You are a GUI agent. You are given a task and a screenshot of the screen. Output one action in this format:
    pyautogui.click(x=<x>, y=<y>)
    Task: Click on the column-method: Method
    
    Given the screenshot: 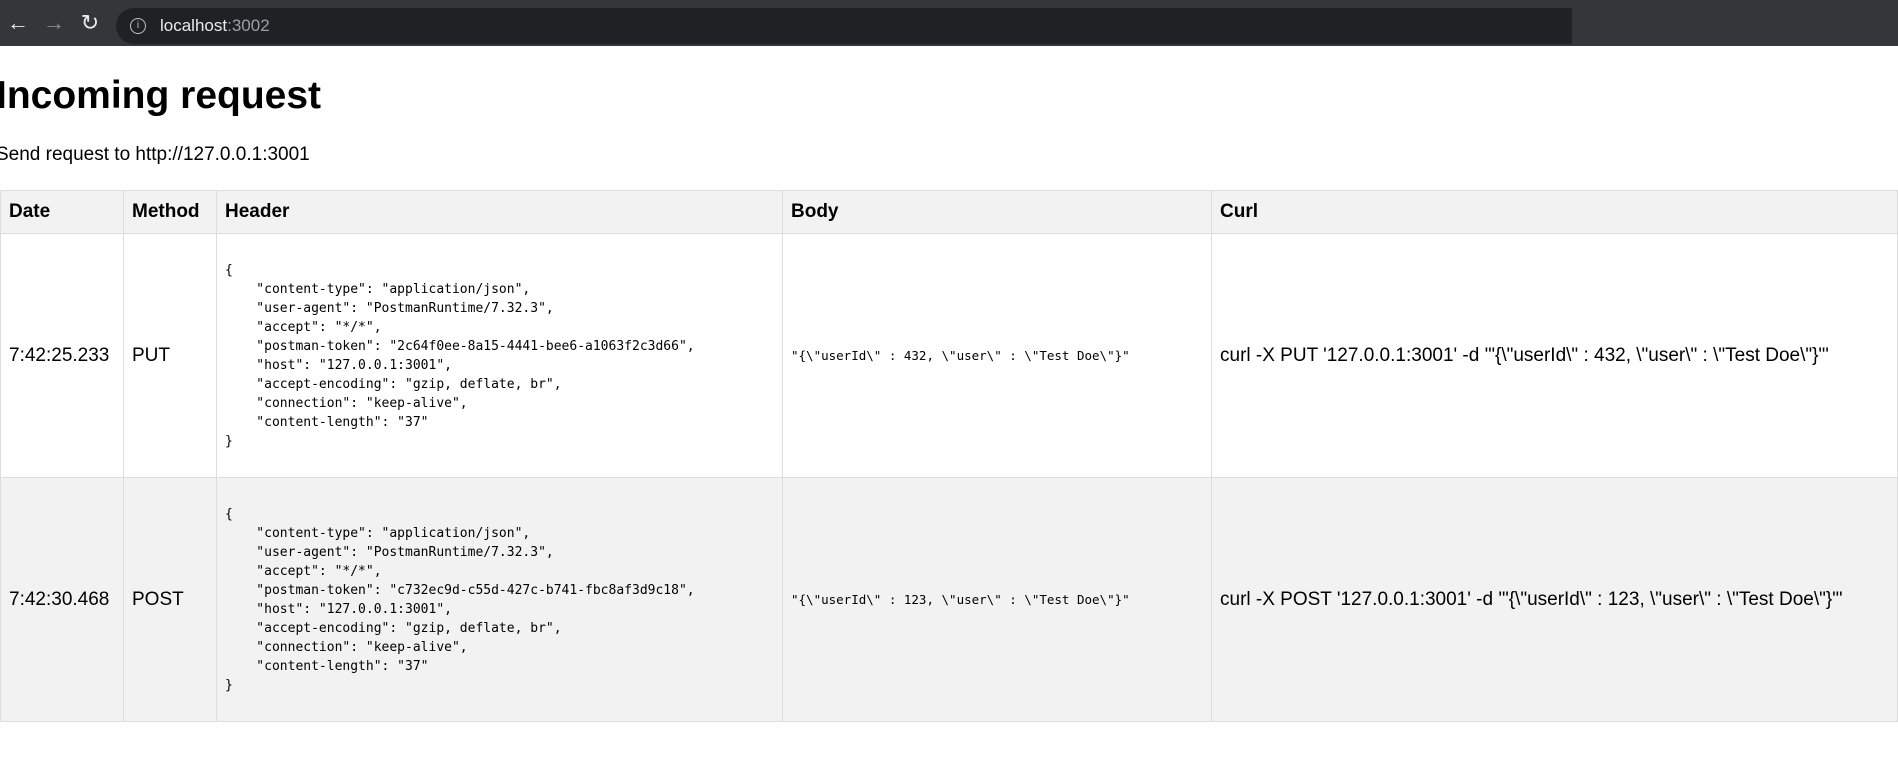 What is the action you would take?
    pyautogui.click(x=170, y=212)
    